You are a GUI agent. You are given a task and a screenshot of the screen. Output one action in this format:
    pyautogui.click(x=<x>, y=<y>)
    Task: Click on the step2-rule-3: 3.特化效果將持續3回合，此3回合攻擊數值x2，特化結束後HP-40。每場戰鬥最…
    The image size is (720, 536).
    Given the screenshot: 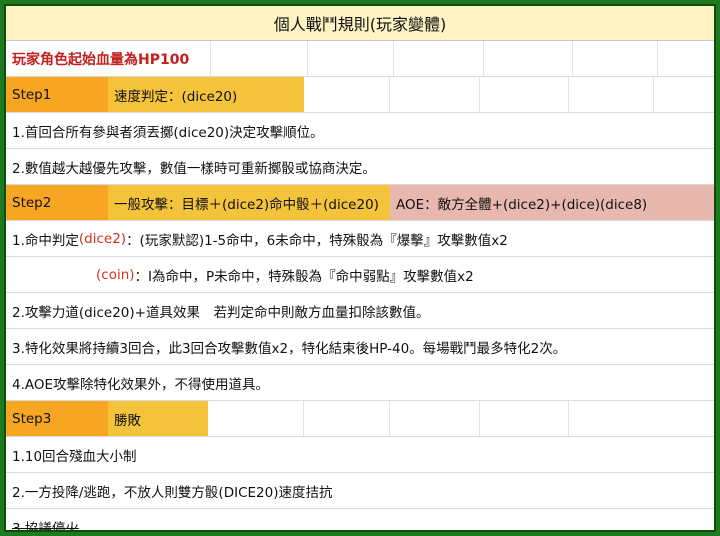 What is the action you would take?
    pyautogui.click(x=289, y=348)
    